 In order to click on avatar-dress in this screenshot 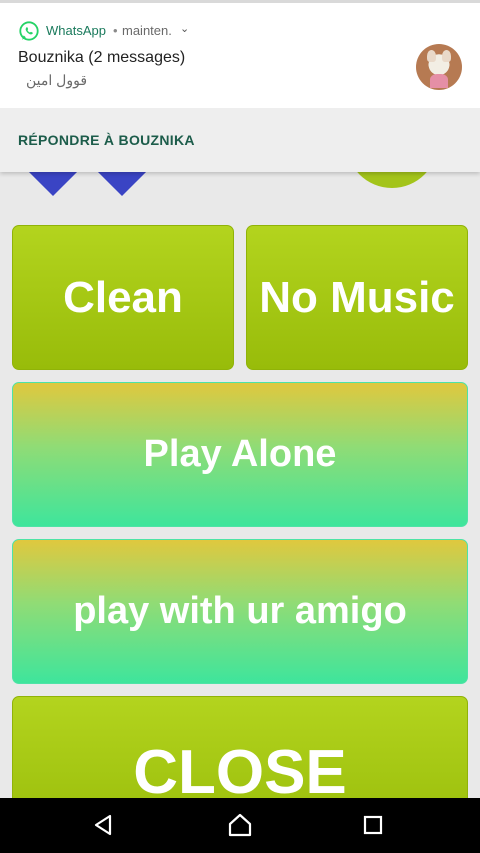, I will do `click(439, 81)`.